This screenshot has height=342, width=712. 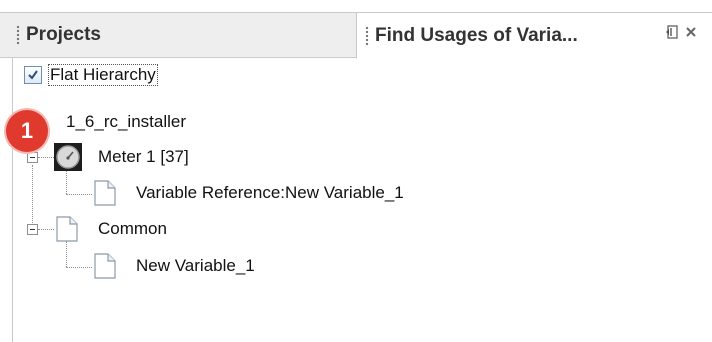 I want to click on badge-number: 1, so click(x=27, y=130).